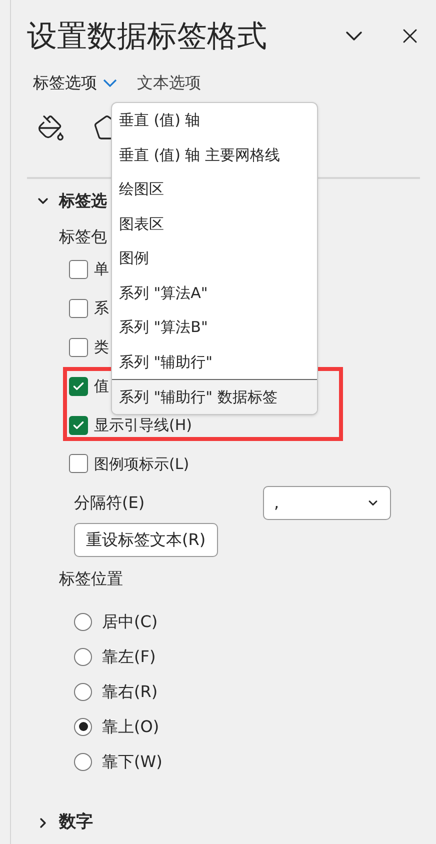 The height and width of the screenshot is (844, 436). Describe the element at coordinates (214, 120) in the screenshot. I see `menu-item: 垂直 (值) 轴` at that location.